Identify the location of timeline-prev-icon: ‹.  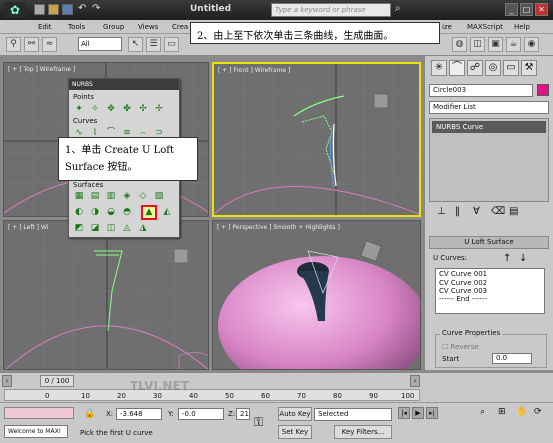
(7, 381).